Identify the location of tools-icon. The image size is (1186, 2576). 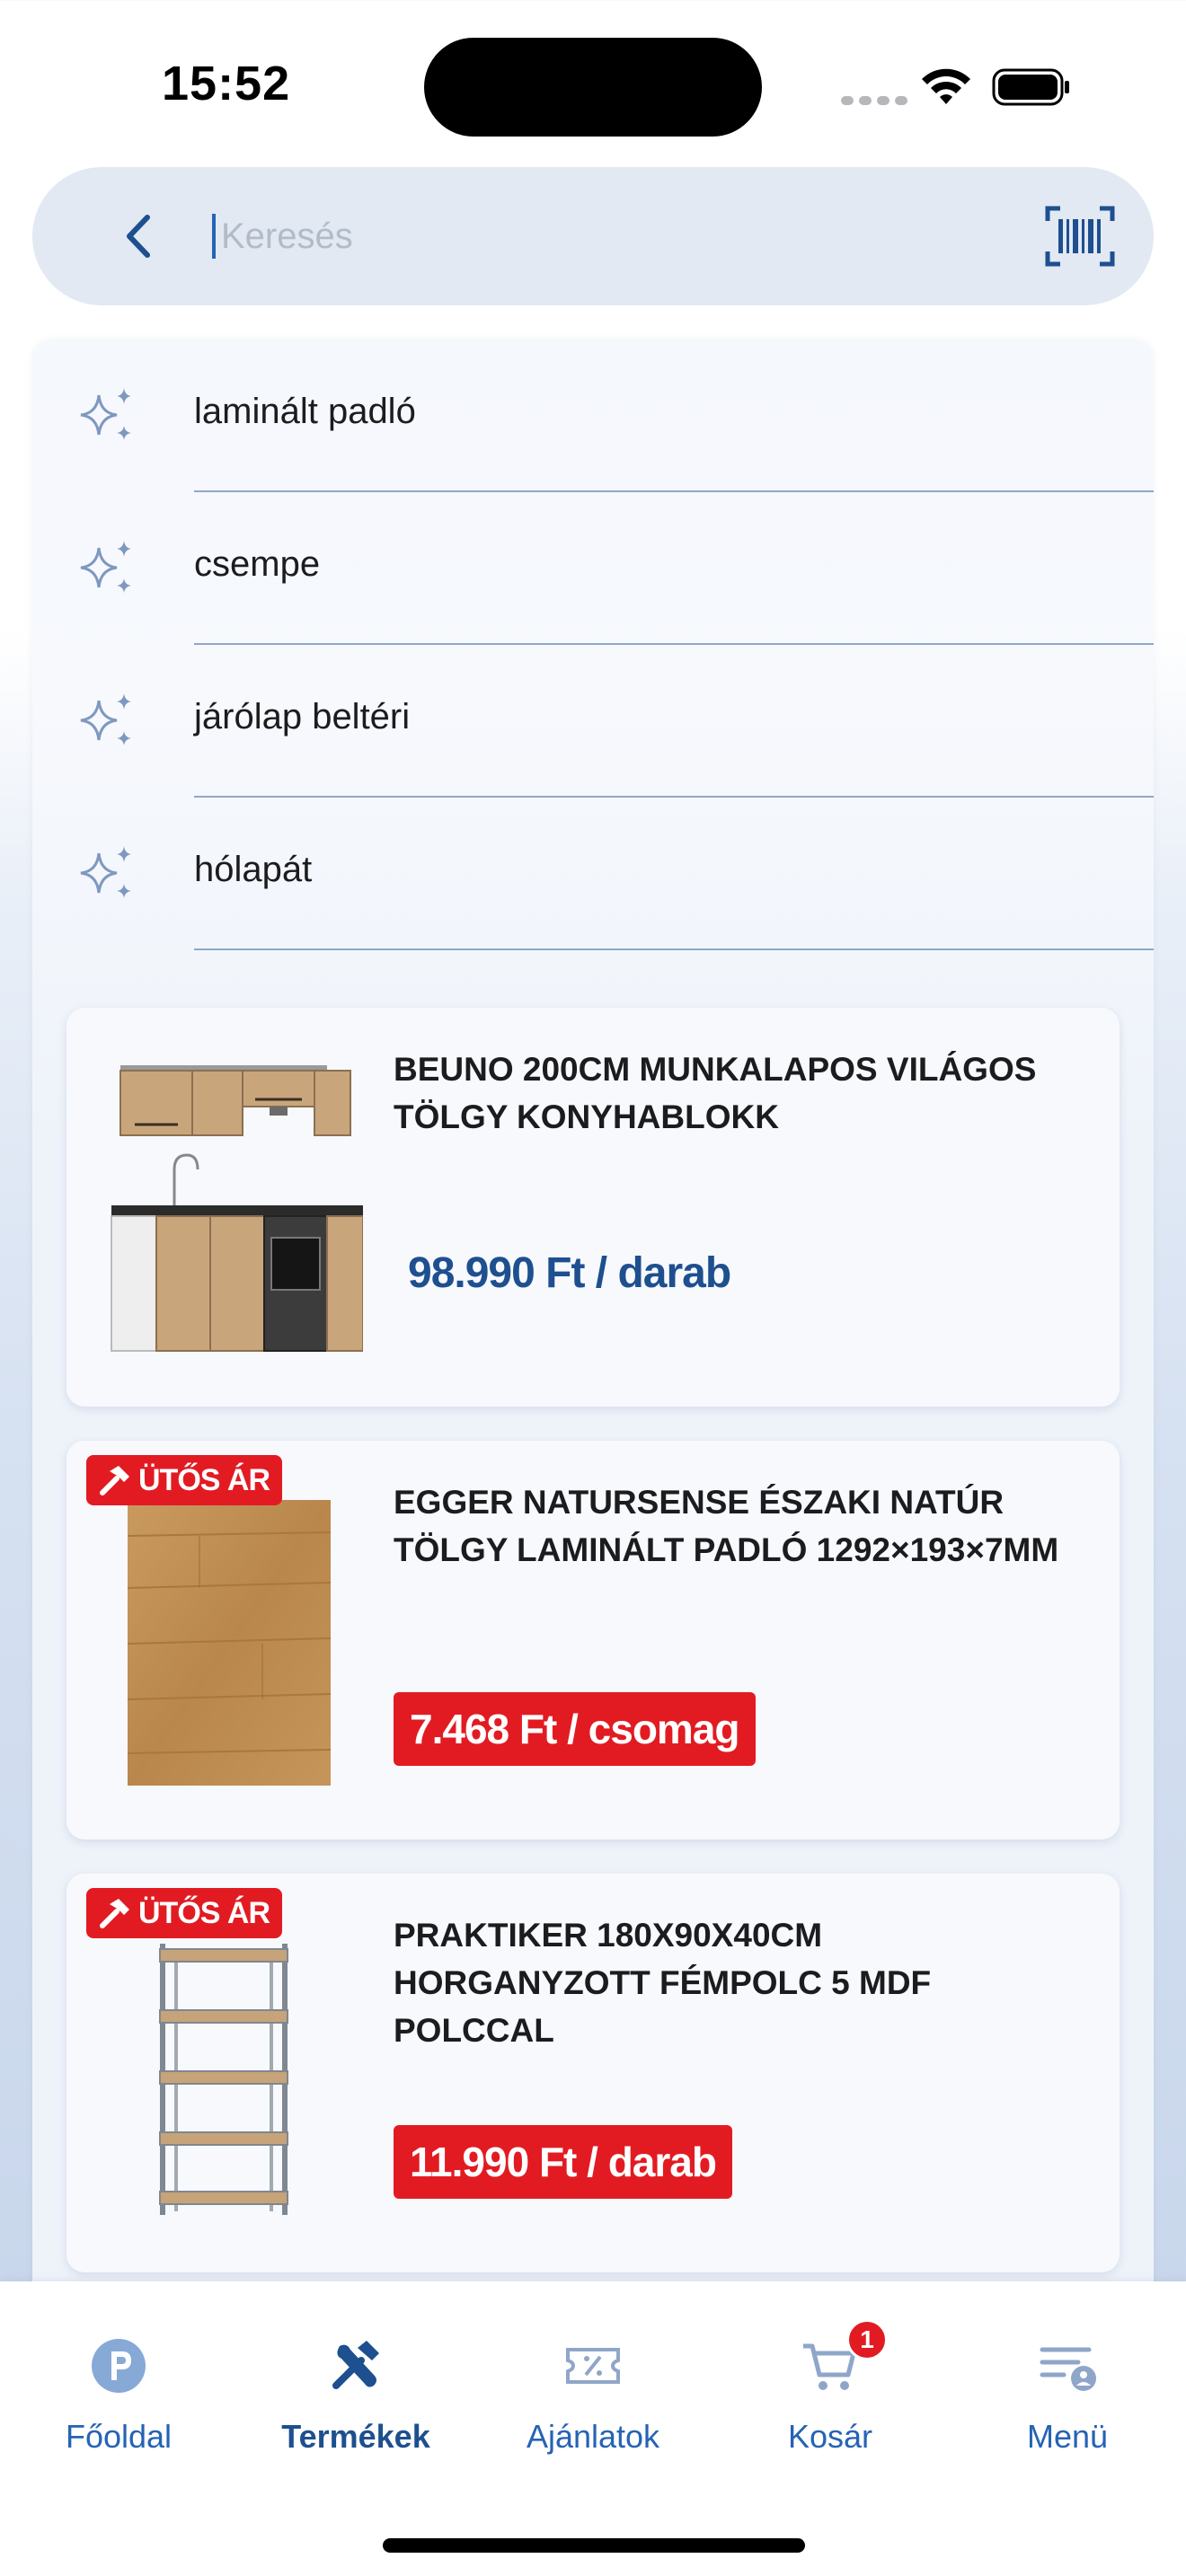
(355, 2365).